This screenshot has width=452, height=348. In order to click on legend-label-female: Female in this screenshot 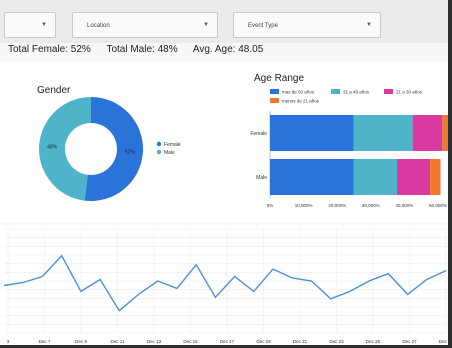, I will do `click(172, 145)`.